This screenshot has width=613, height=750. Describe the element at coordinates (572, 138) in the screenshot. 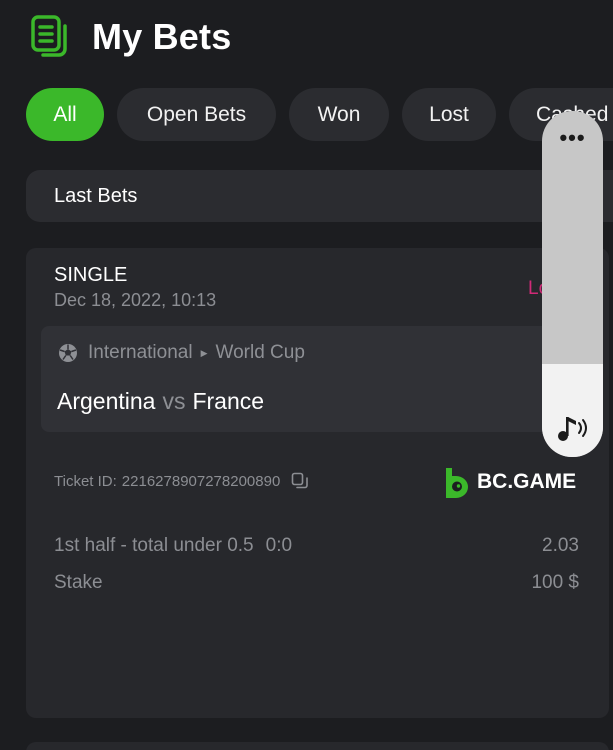

I see `more-icon: •••` at that location.